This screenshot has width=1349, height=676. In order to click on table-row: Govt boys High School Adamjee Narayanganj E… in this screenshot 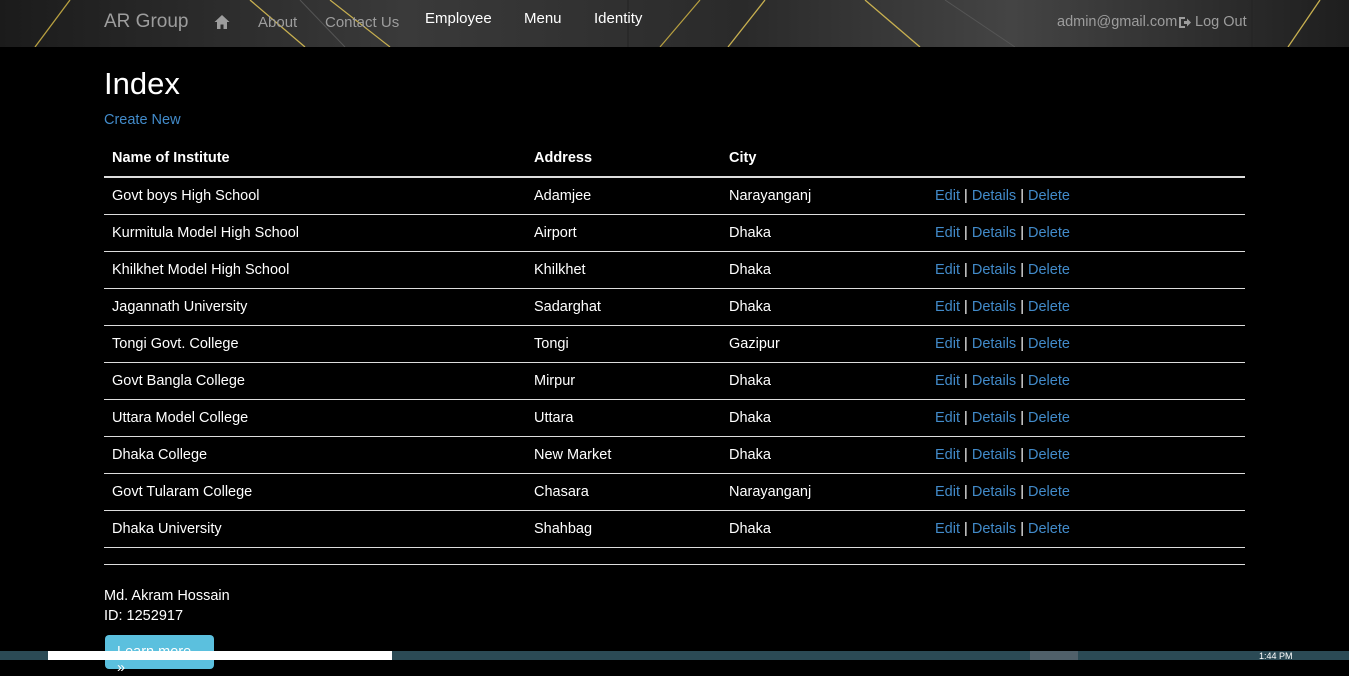, I will do `click(674, 196)`.